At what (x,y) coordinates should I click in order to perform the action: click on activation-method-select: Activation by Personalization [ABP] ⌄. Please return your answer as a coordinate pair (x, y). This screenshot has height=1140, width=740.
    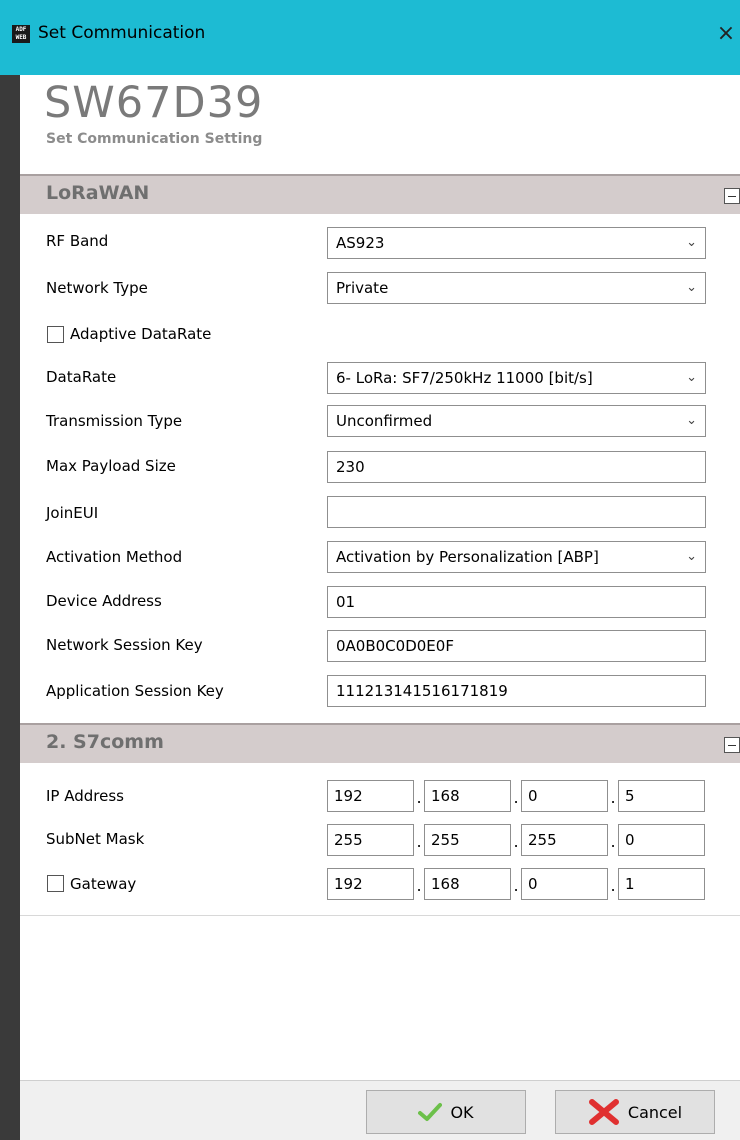
    Looking at the image, I should click on (516, 557).